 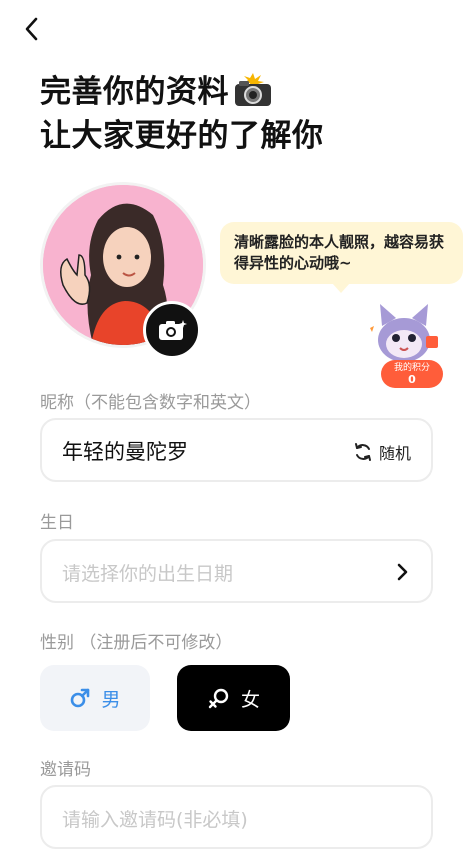 What do you see at coordinates (156, 643) in the screenshot?
I see `gender-note: （注册后不可修改）` at bounding box center [156, 643].